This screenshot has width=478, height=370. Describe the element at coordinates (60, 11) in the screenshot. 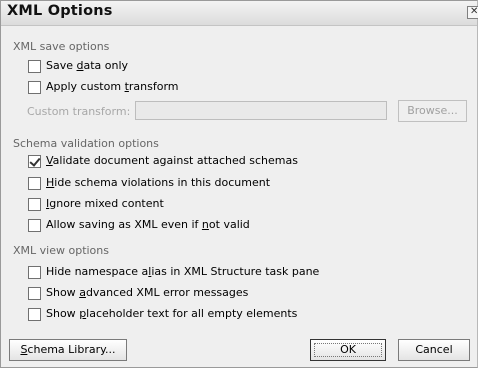

I see `dialog-title: XML Options` at that location.